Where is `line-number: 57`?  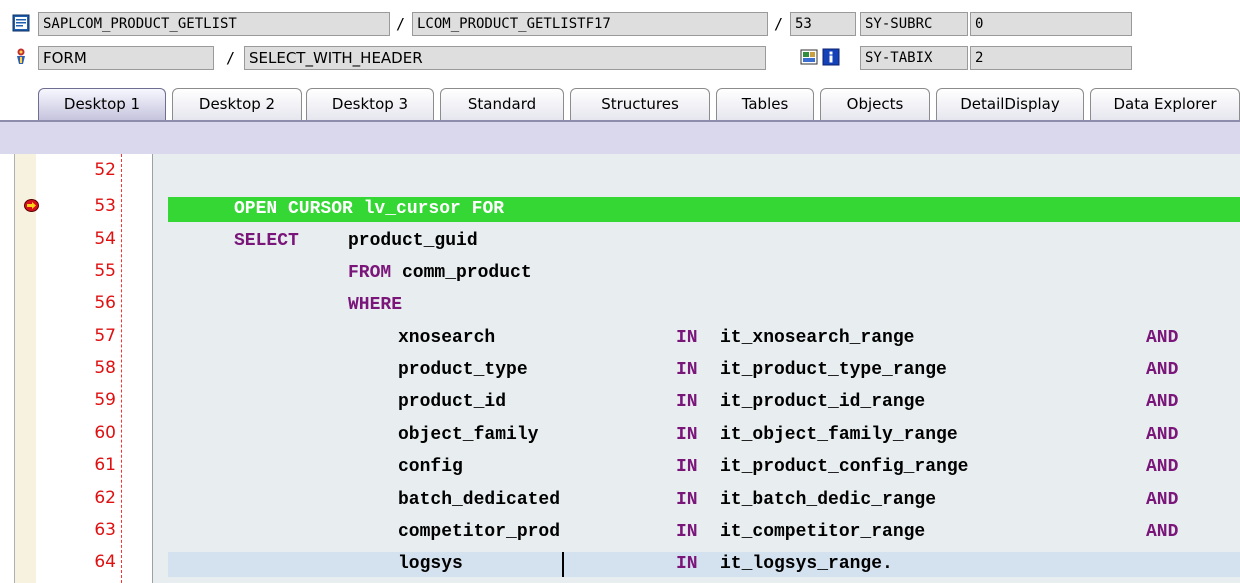 line-number: 57 is located at coordinates (105, 336).